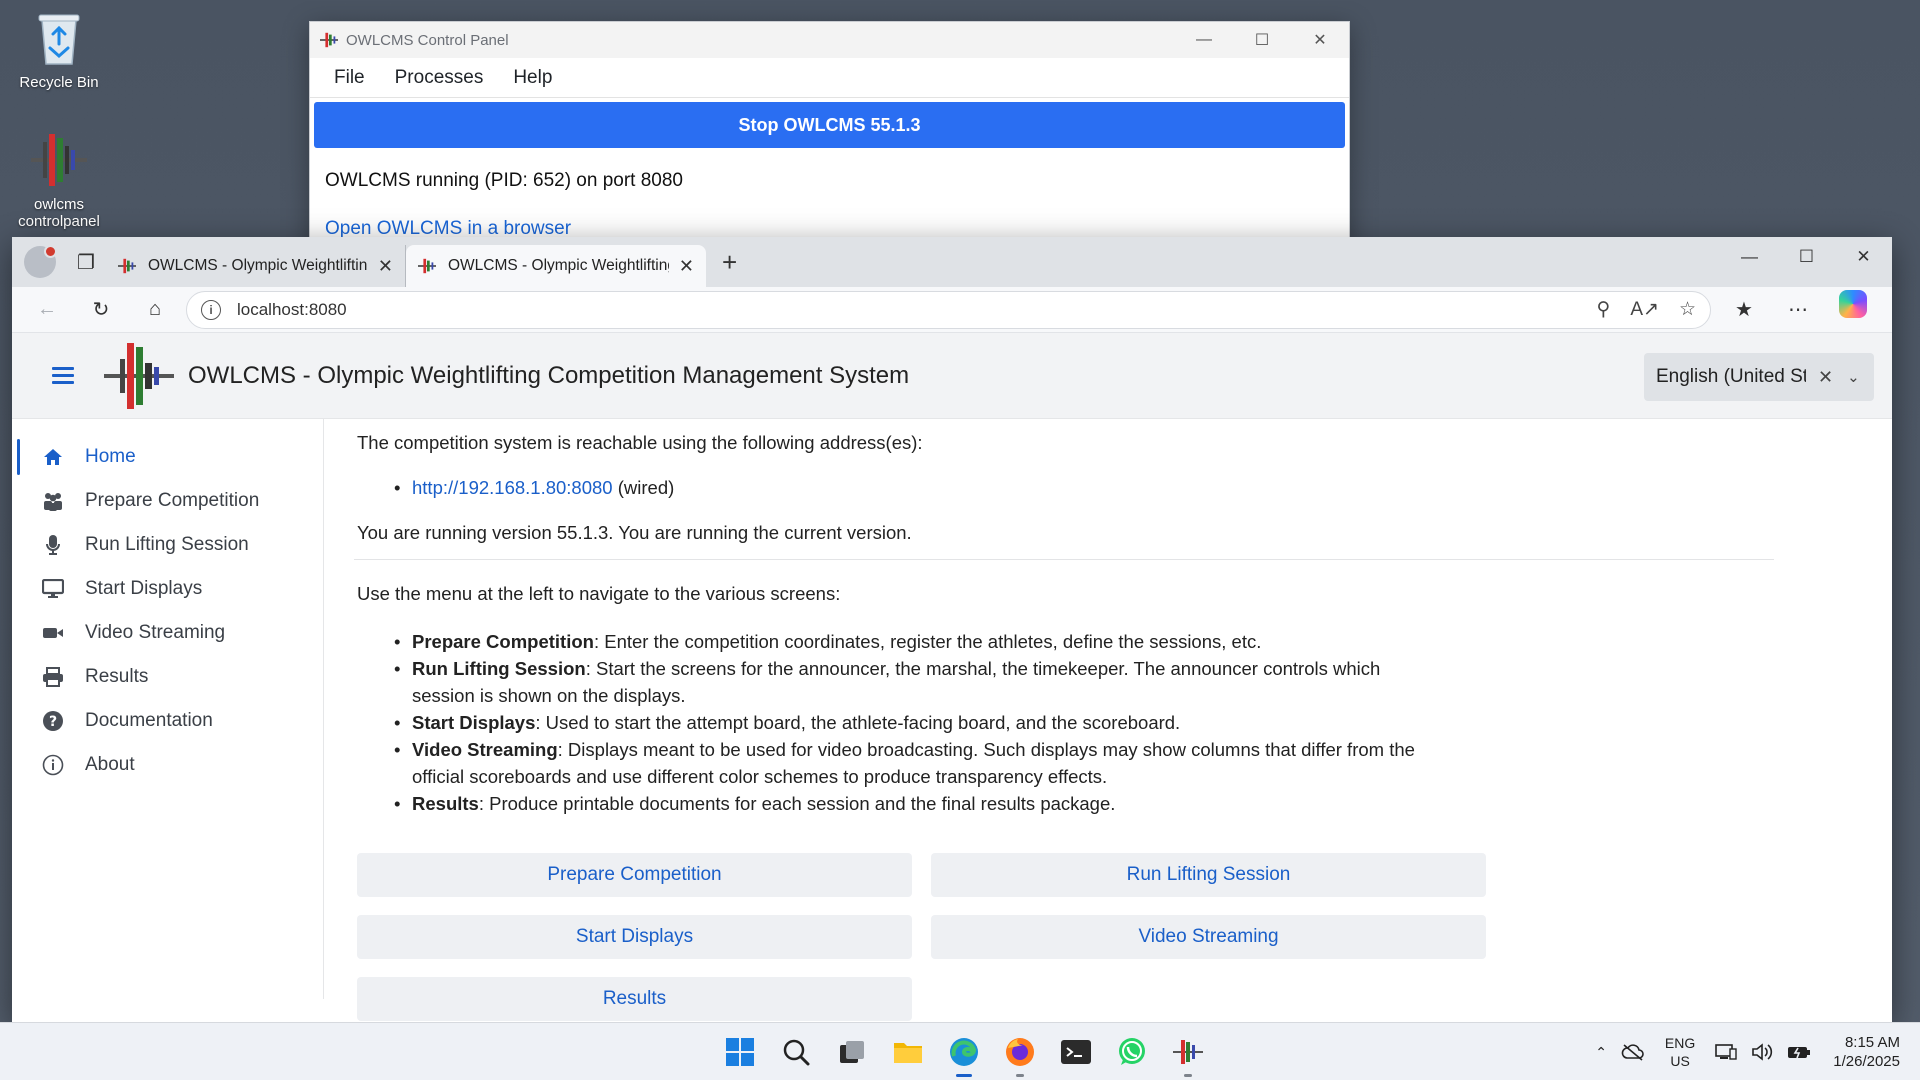 This screenshot has width=1920, height=1080. What do you see at coordinates (167, 589) in the screenshot?
I see `sidebar-item-start-displays: Start Displays` at bounding box center [167, 589].